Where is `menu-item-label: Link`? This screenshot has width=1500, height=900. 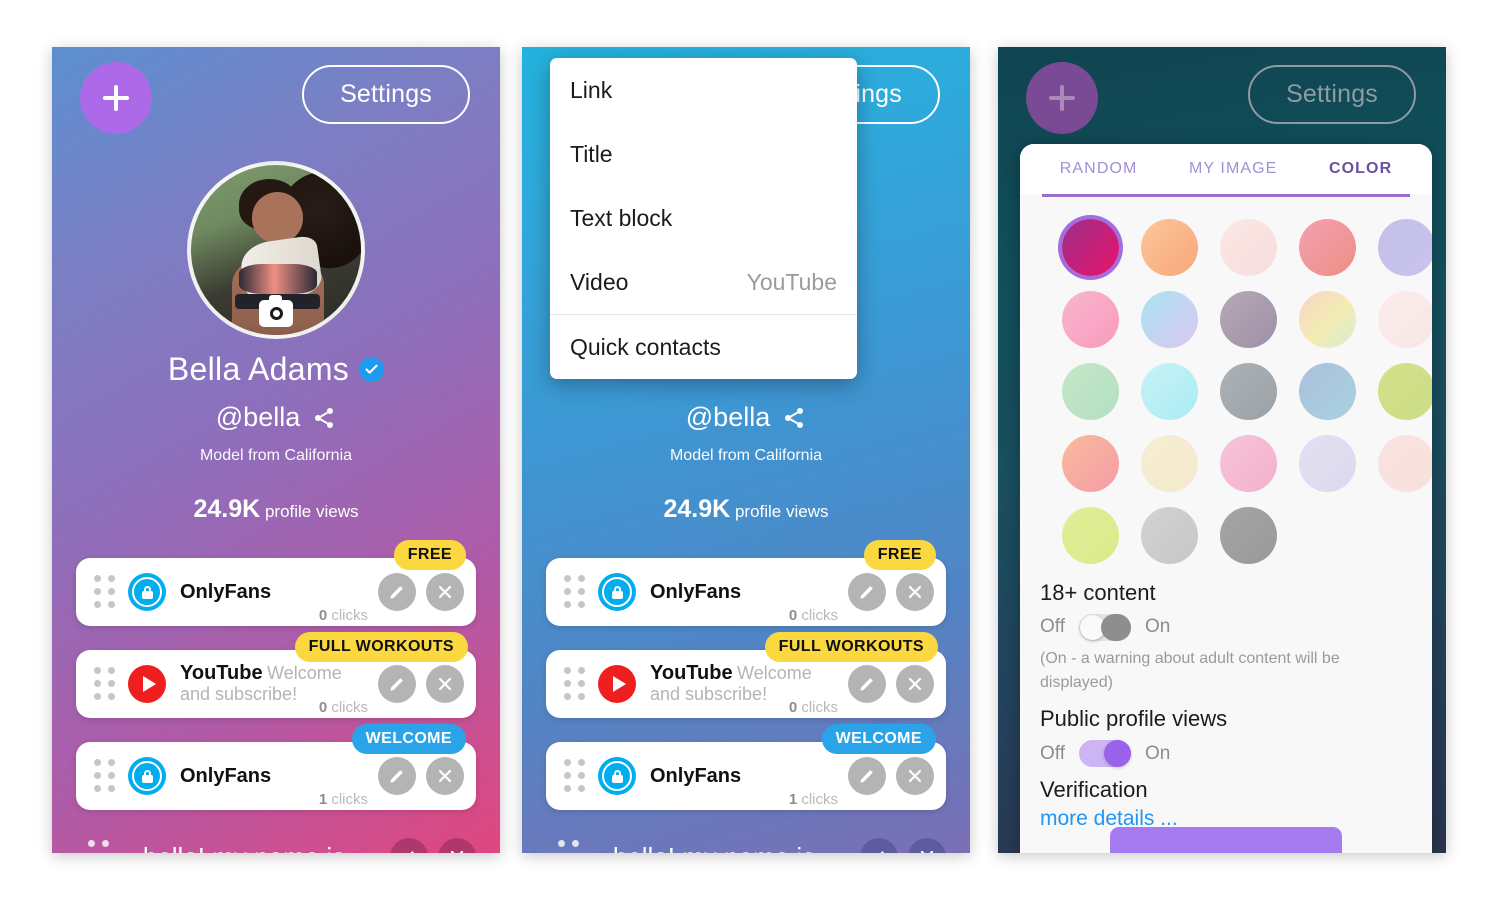 menu-item-label: Link is located at coordinates (591, 89).